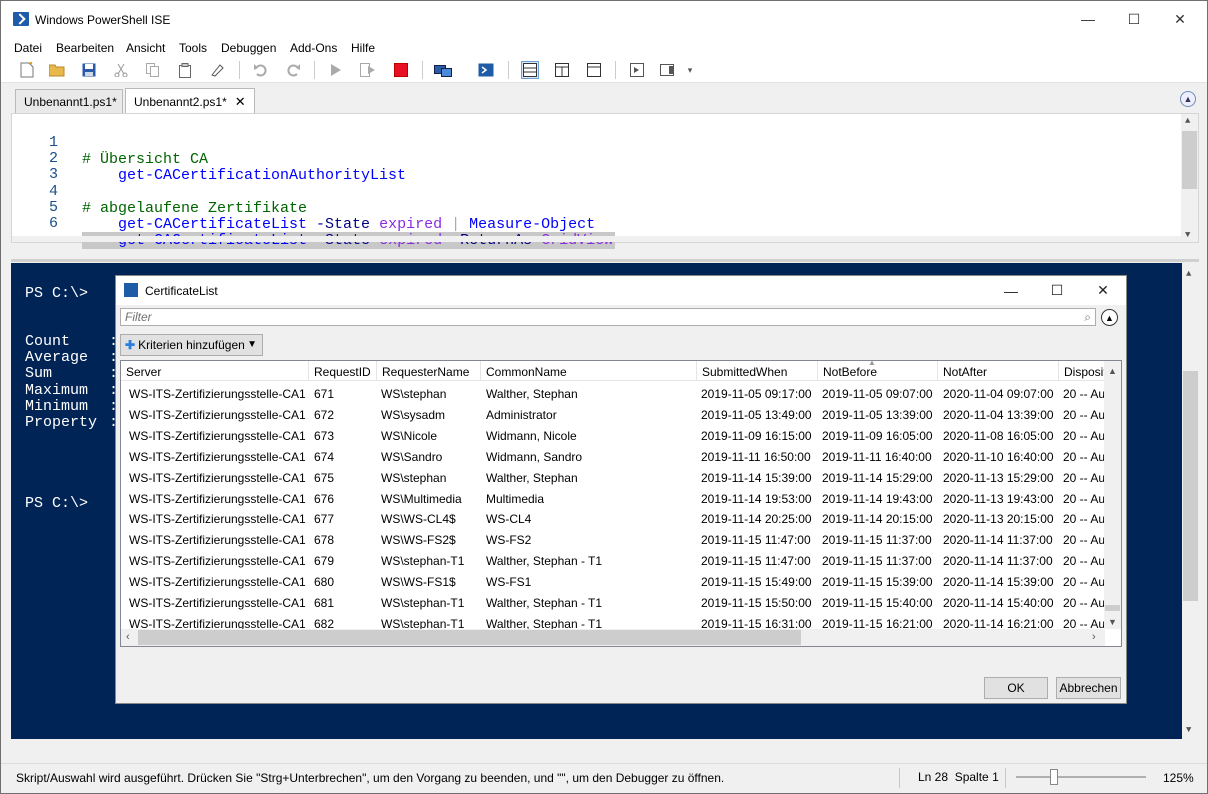  Describe the element at coordinates (690, 70) in the screenshot. I see `toolbar-overflow-icon: ▾` at that location.